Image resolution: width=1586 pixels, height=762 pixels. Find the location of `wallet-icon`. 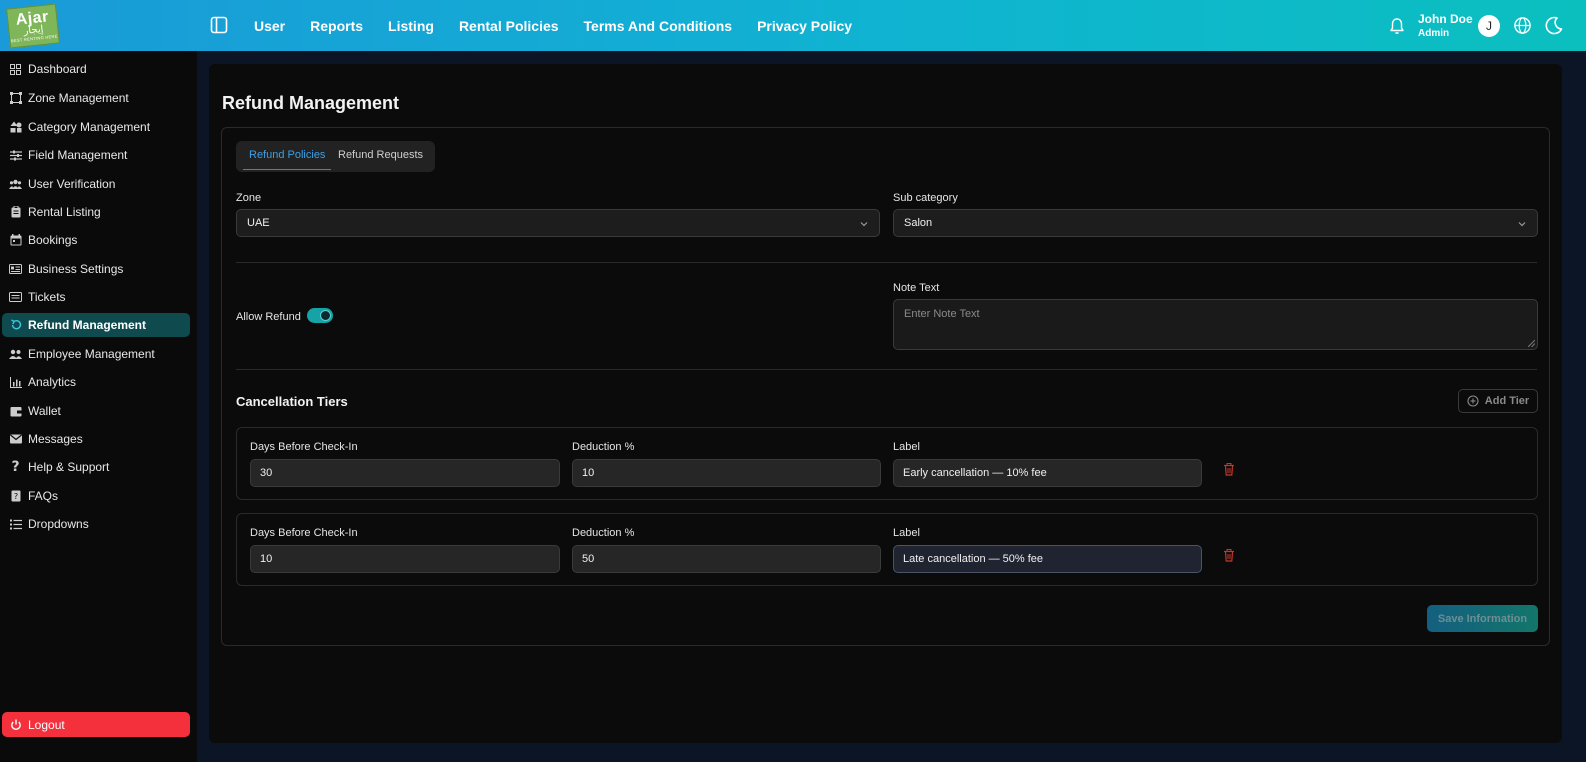

wallet-icon is located at coordinates (15, 411).